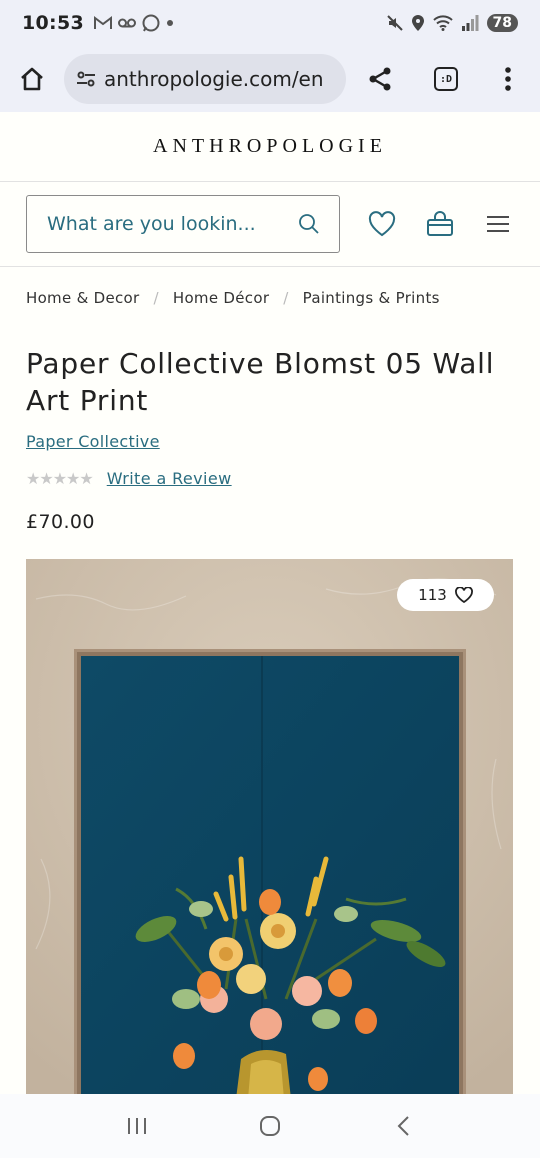 The image size is (540, 1158). I want to click on status-notification-icons, so click(133, 23).